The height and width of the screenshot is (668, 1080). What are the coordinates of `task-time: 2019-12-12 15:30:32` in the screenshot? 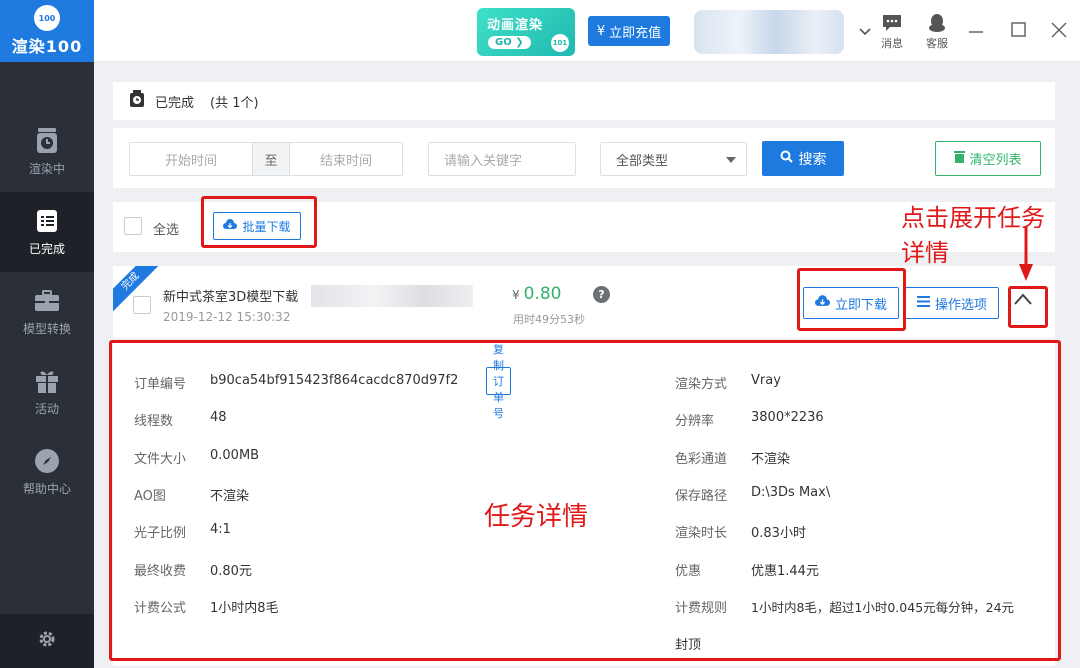 It's located at (227, 317).